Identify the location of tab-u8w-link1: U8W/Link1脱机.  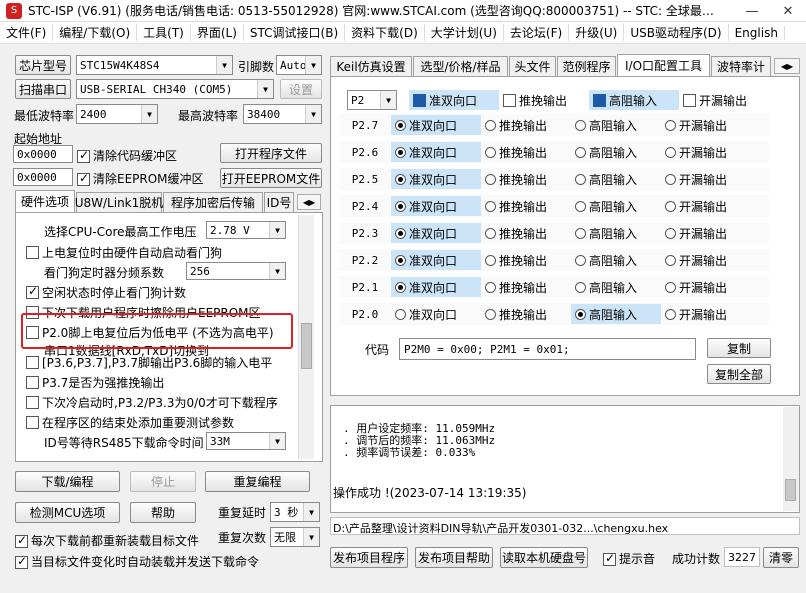
(119, 202).